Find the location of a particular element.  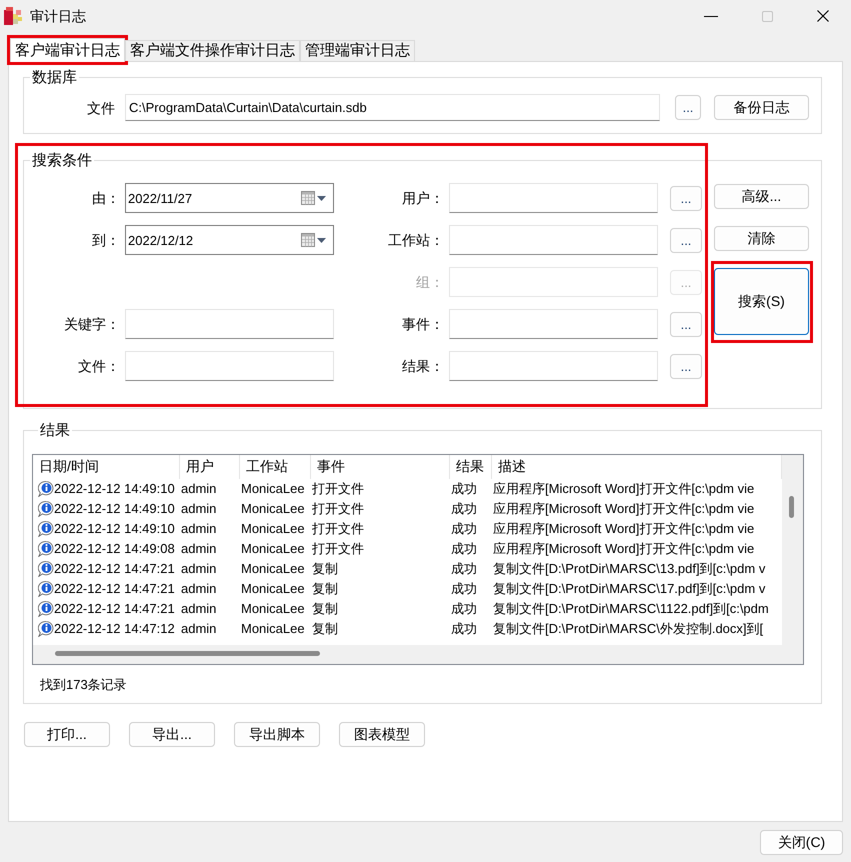

backup-log-button: 备份日志 is located at coordinates (761, 107).